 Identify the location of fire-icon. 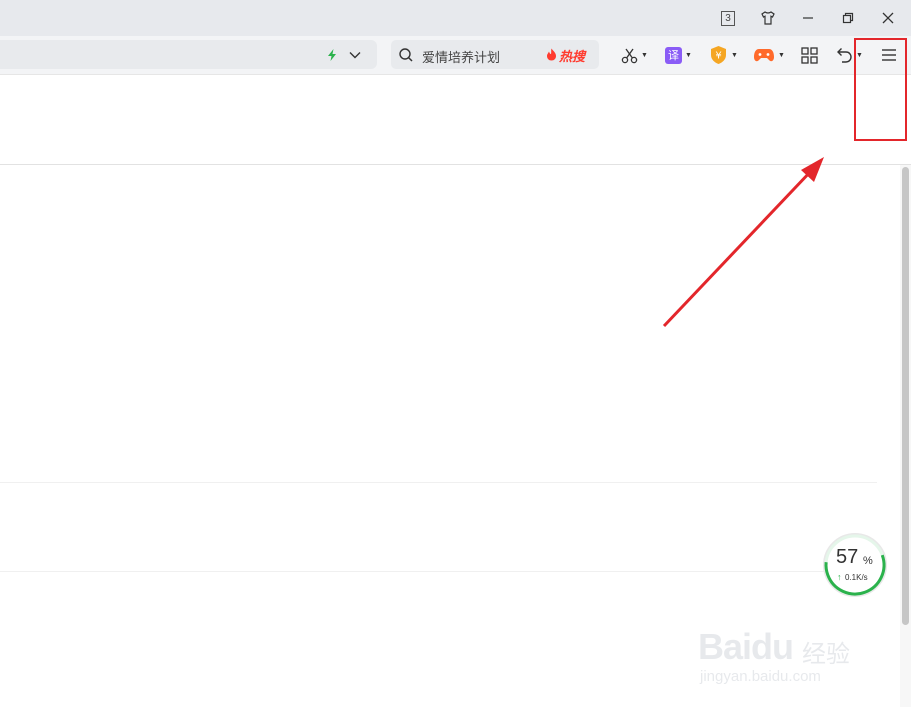
(551, 54).